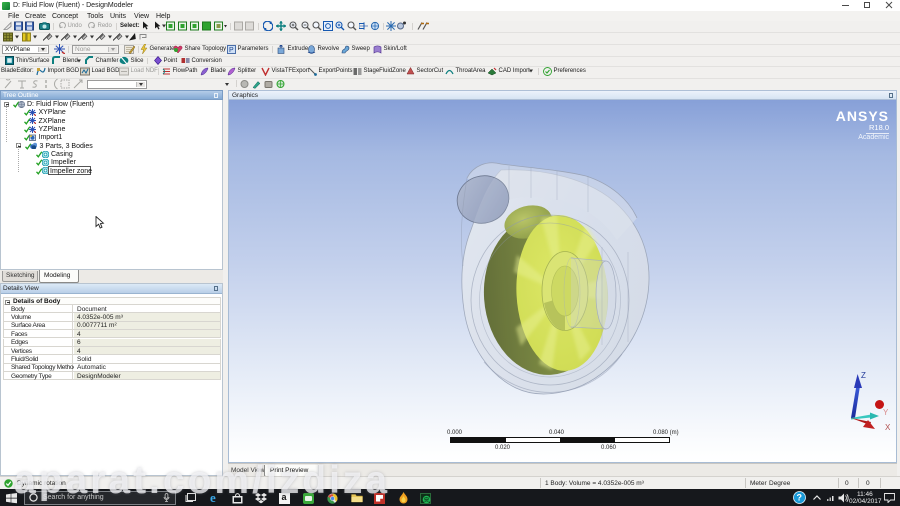 This screenshot has width=900, height=506. What do you see at coordinates (231, 50) in the screenshot?
I see `svg-text: P` at bounding box center [231, 50].